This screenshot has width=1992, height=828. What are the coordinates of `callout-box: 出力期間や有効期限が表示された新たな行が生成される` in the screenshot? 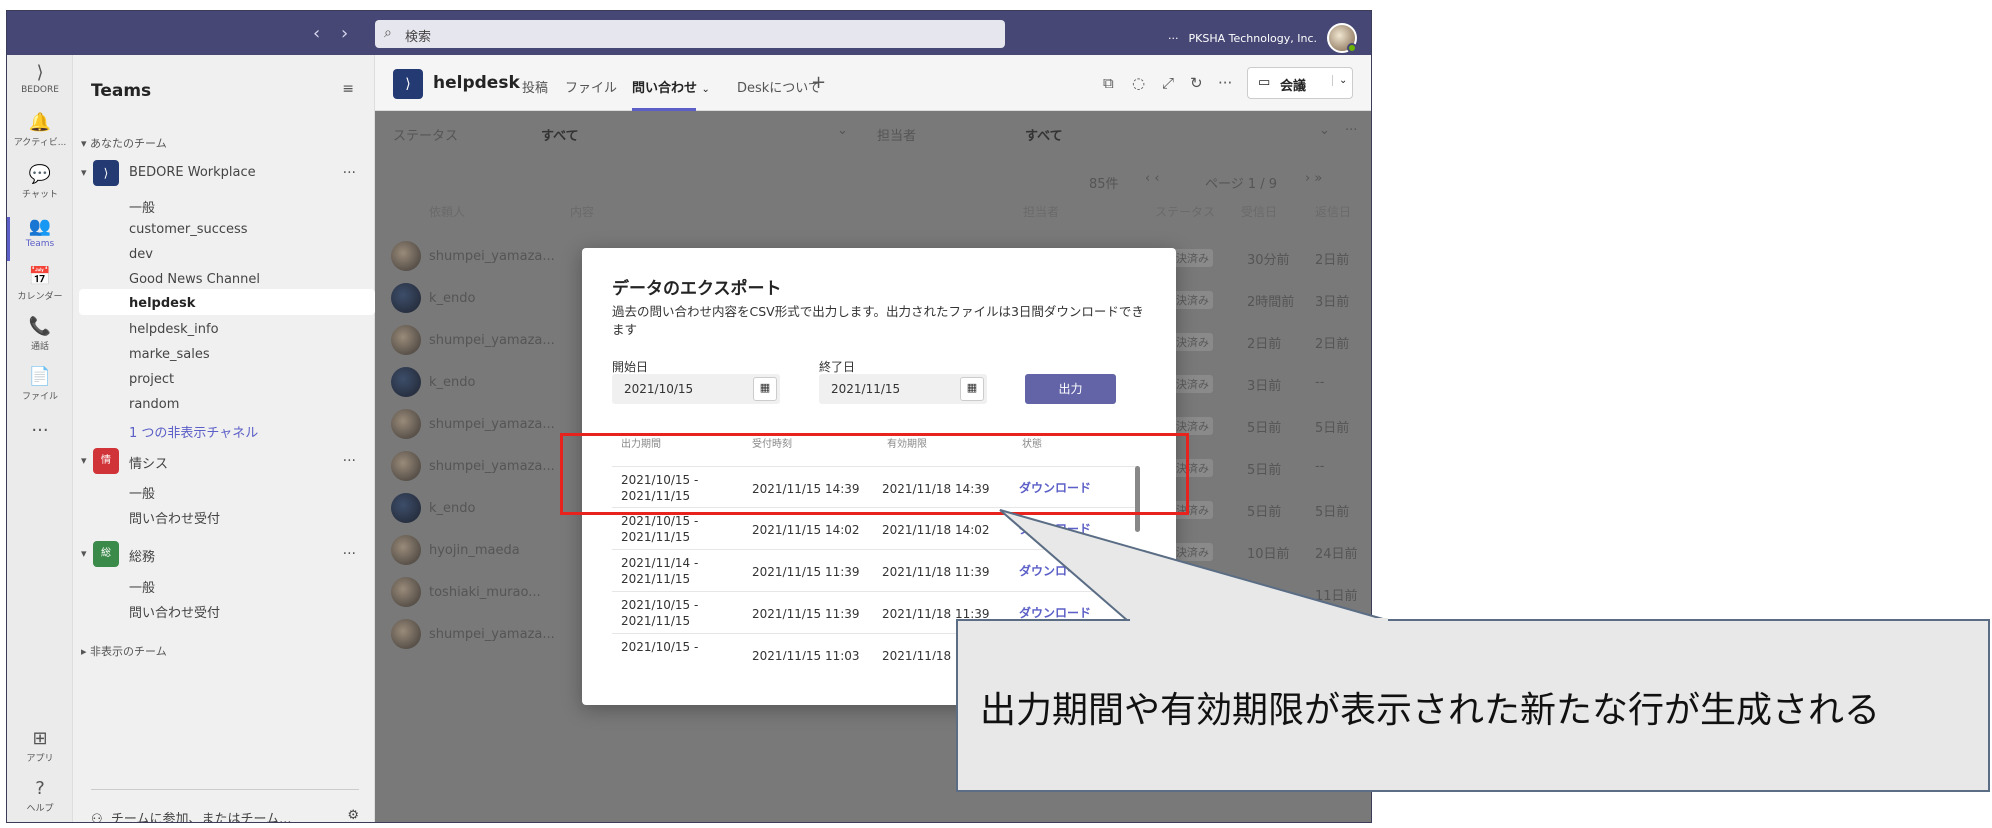 It's located at (1473, 705).